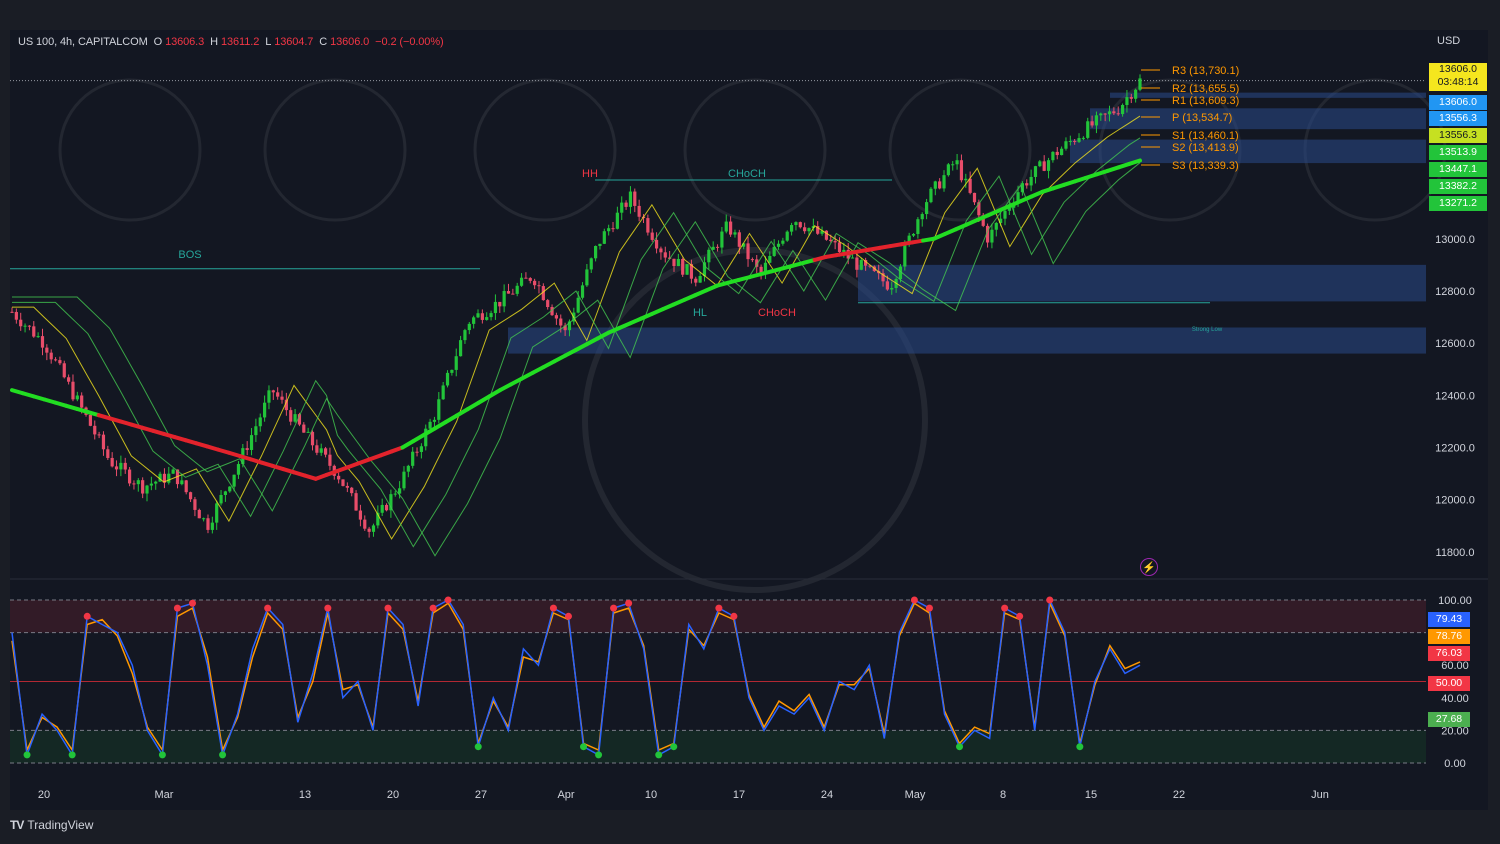 The image size is (1500, 844). I want to click on x-tick-label: 22, so click(1179, 795).